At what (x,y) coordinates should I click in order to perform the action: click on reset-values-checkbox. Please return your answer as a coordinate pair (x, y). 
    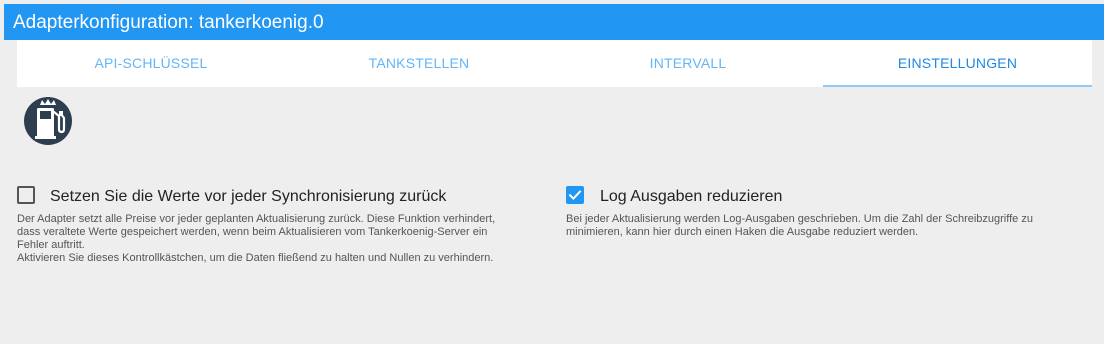
    Looking at the image, I should click on (26, 195).